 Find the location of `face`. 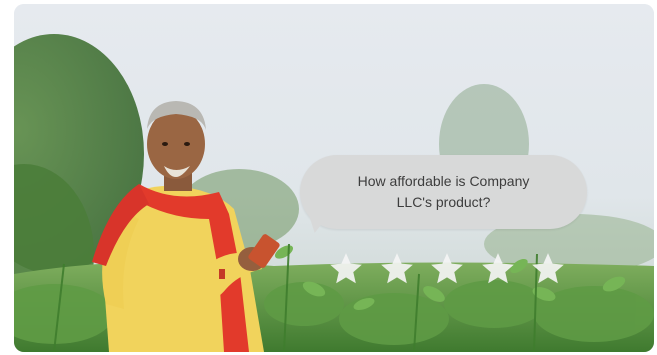

face is located at coordinates (176, 144).